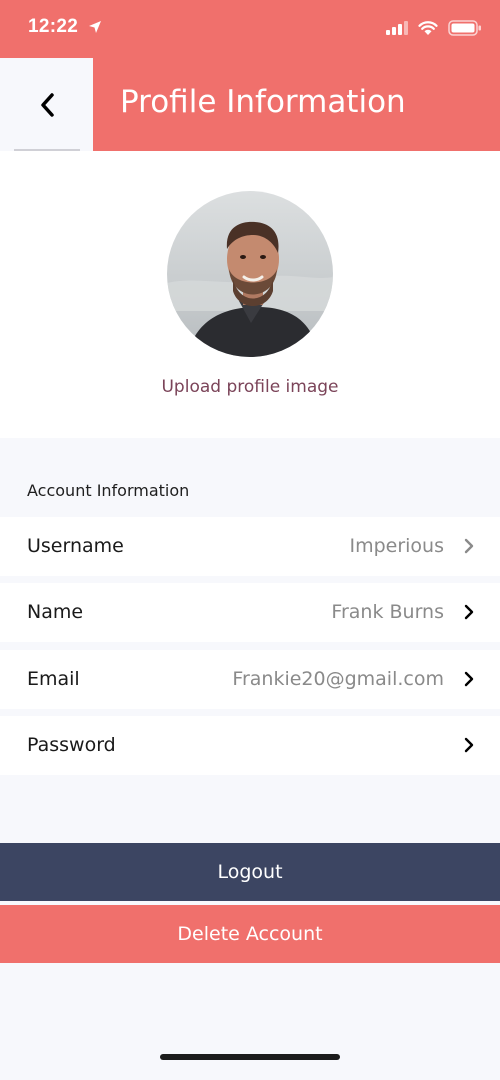 The height and width of the screenshot is (1080, 500). I want to click on battery-icon, so click(464, 28).